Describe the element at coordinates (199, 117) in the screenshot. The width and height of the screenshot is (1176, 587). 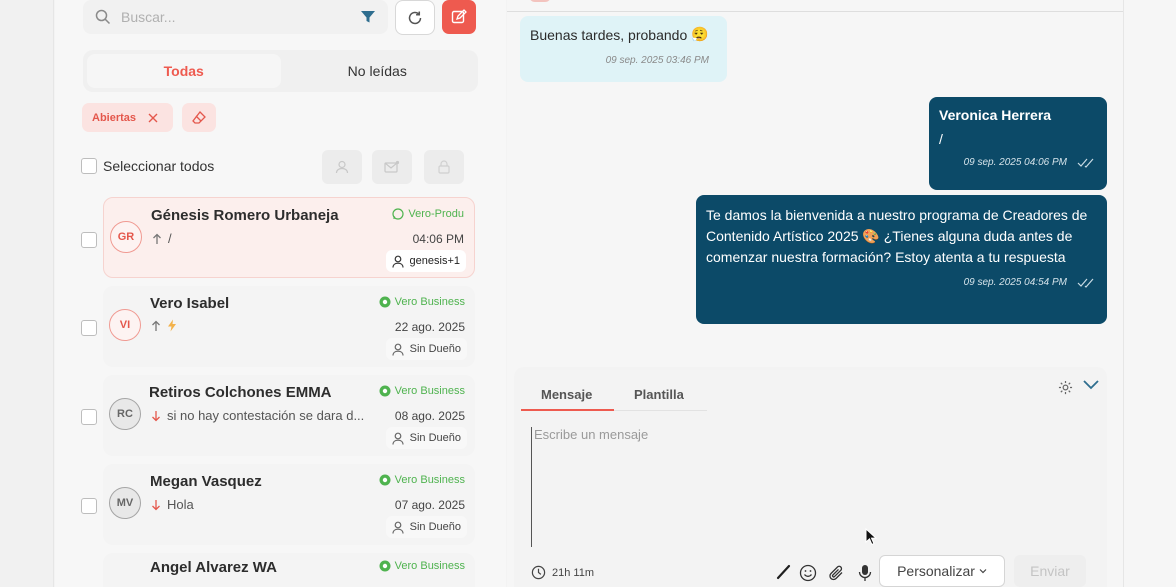
I see `clear-filters-button` at that location.